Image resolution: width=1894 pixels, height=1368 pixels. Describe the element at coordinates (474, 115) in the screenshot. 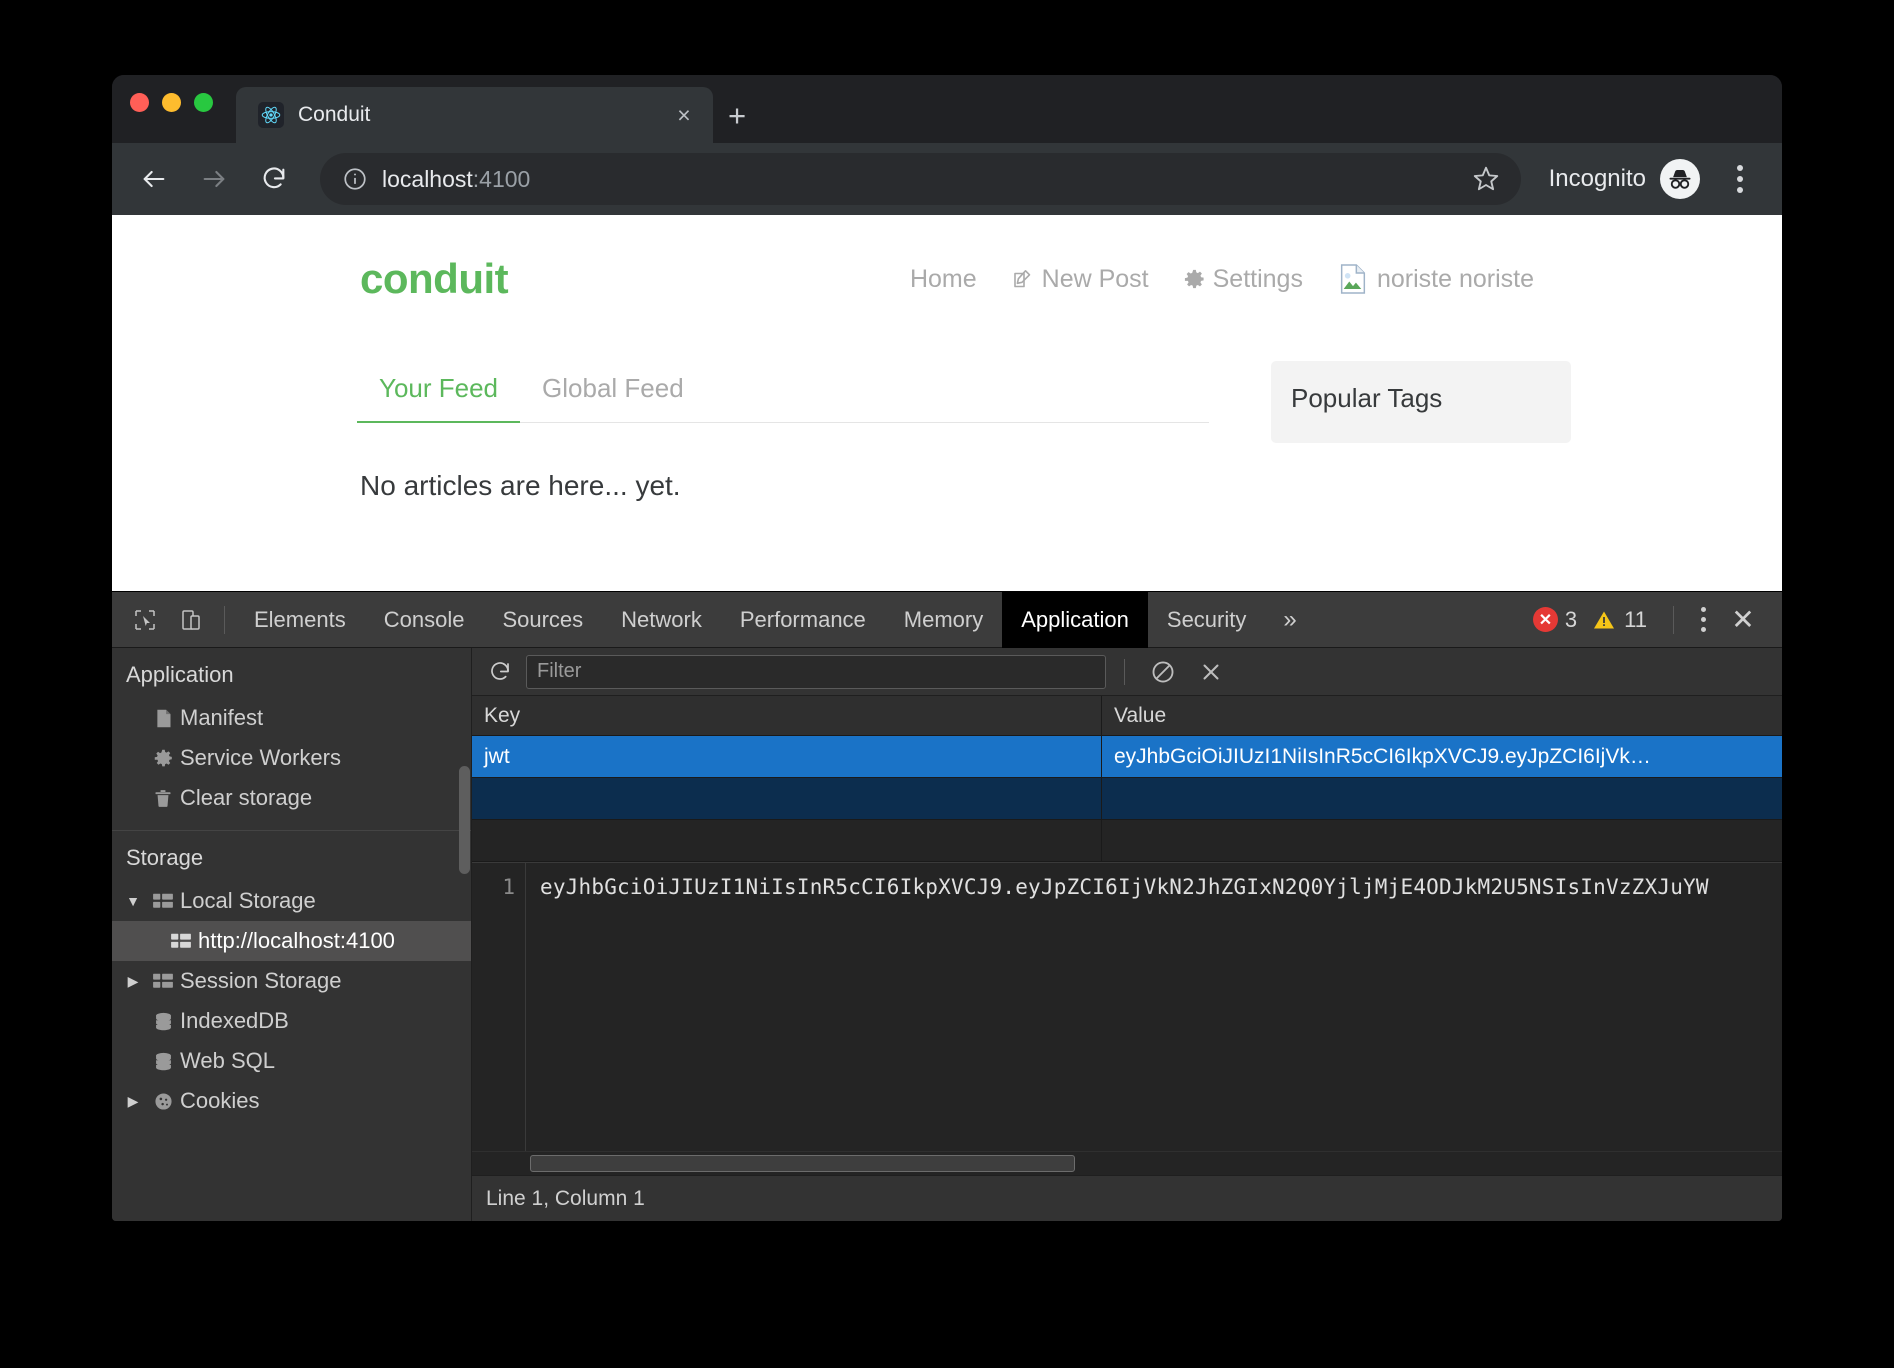

I see `browser-tab: Conduit ×` at that location.